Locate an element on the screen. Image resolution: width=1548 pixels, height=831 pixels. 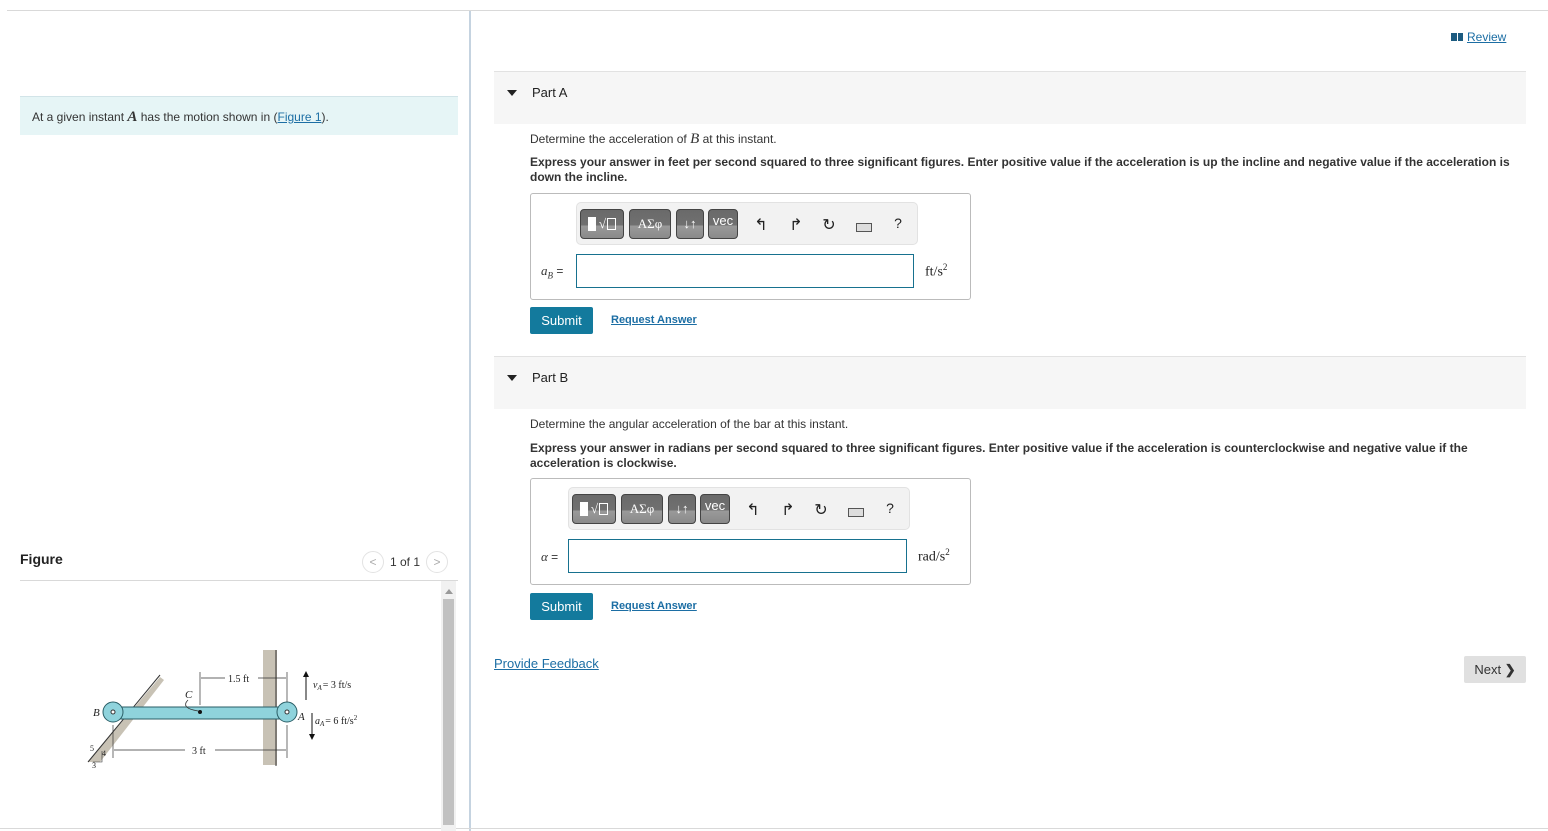
part-a-answer-input is located at coordinates (745, 271).